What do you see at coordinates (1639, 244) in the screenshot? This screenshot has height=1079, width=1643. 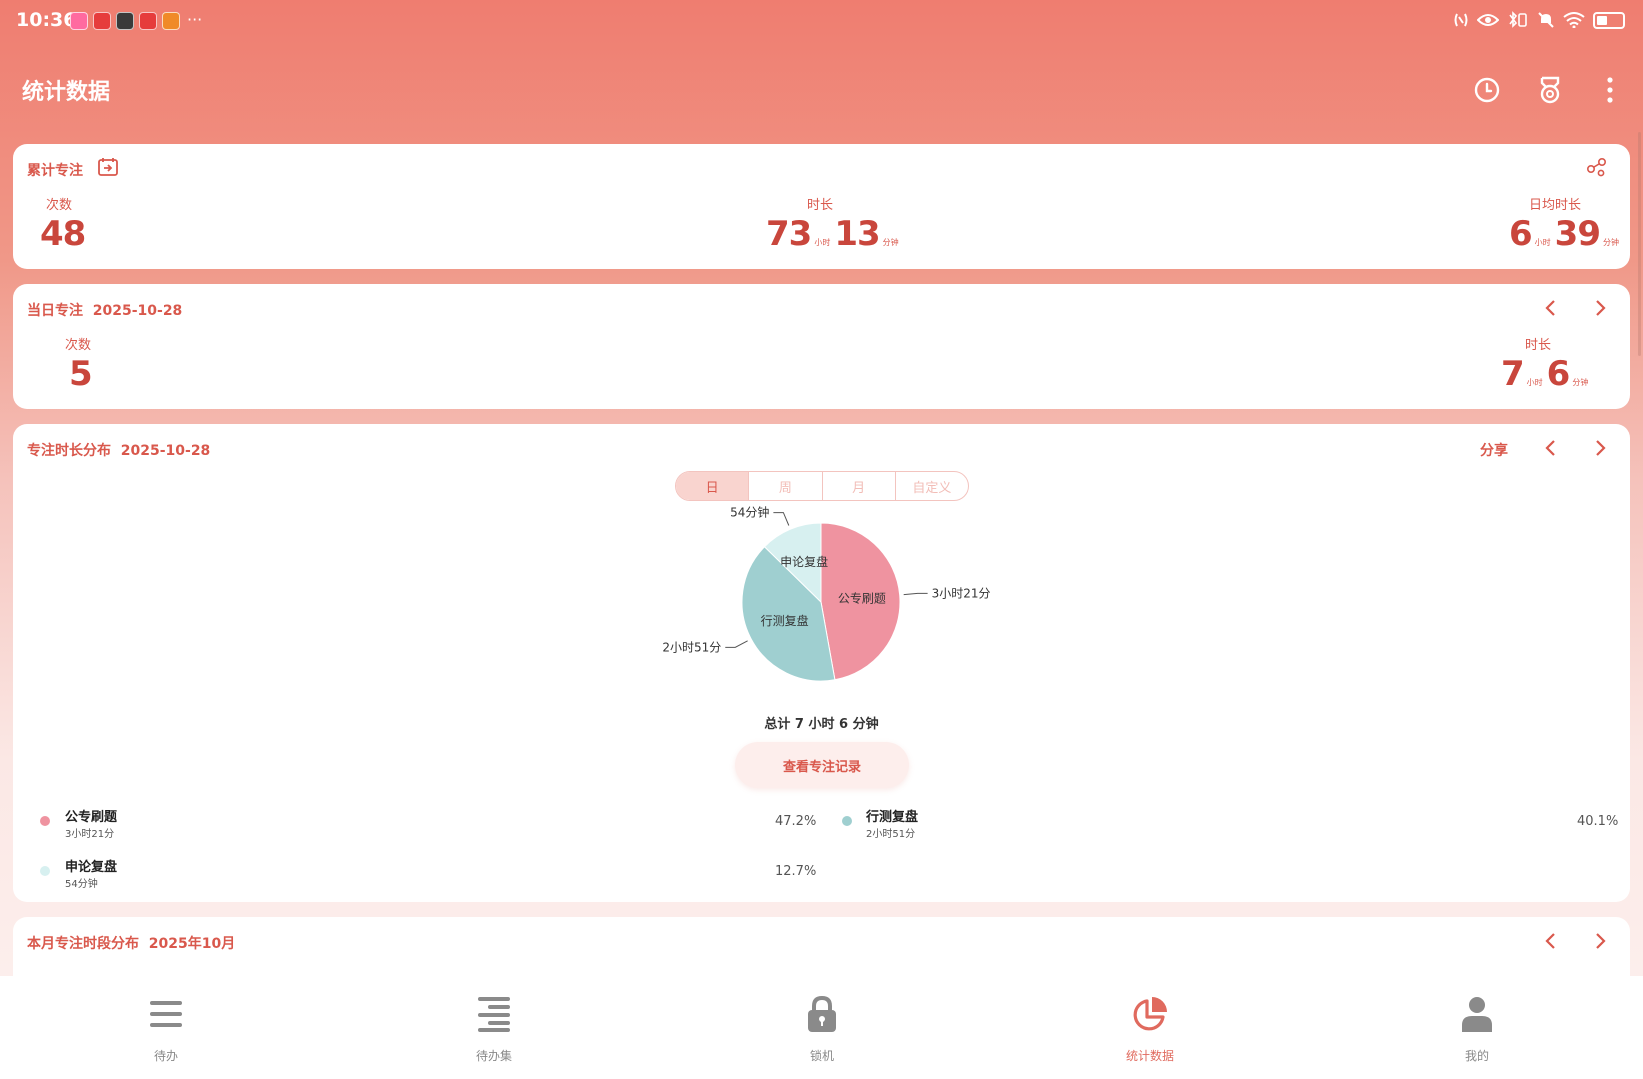 I see `scrollbar` at bounding box center [1639, 244].